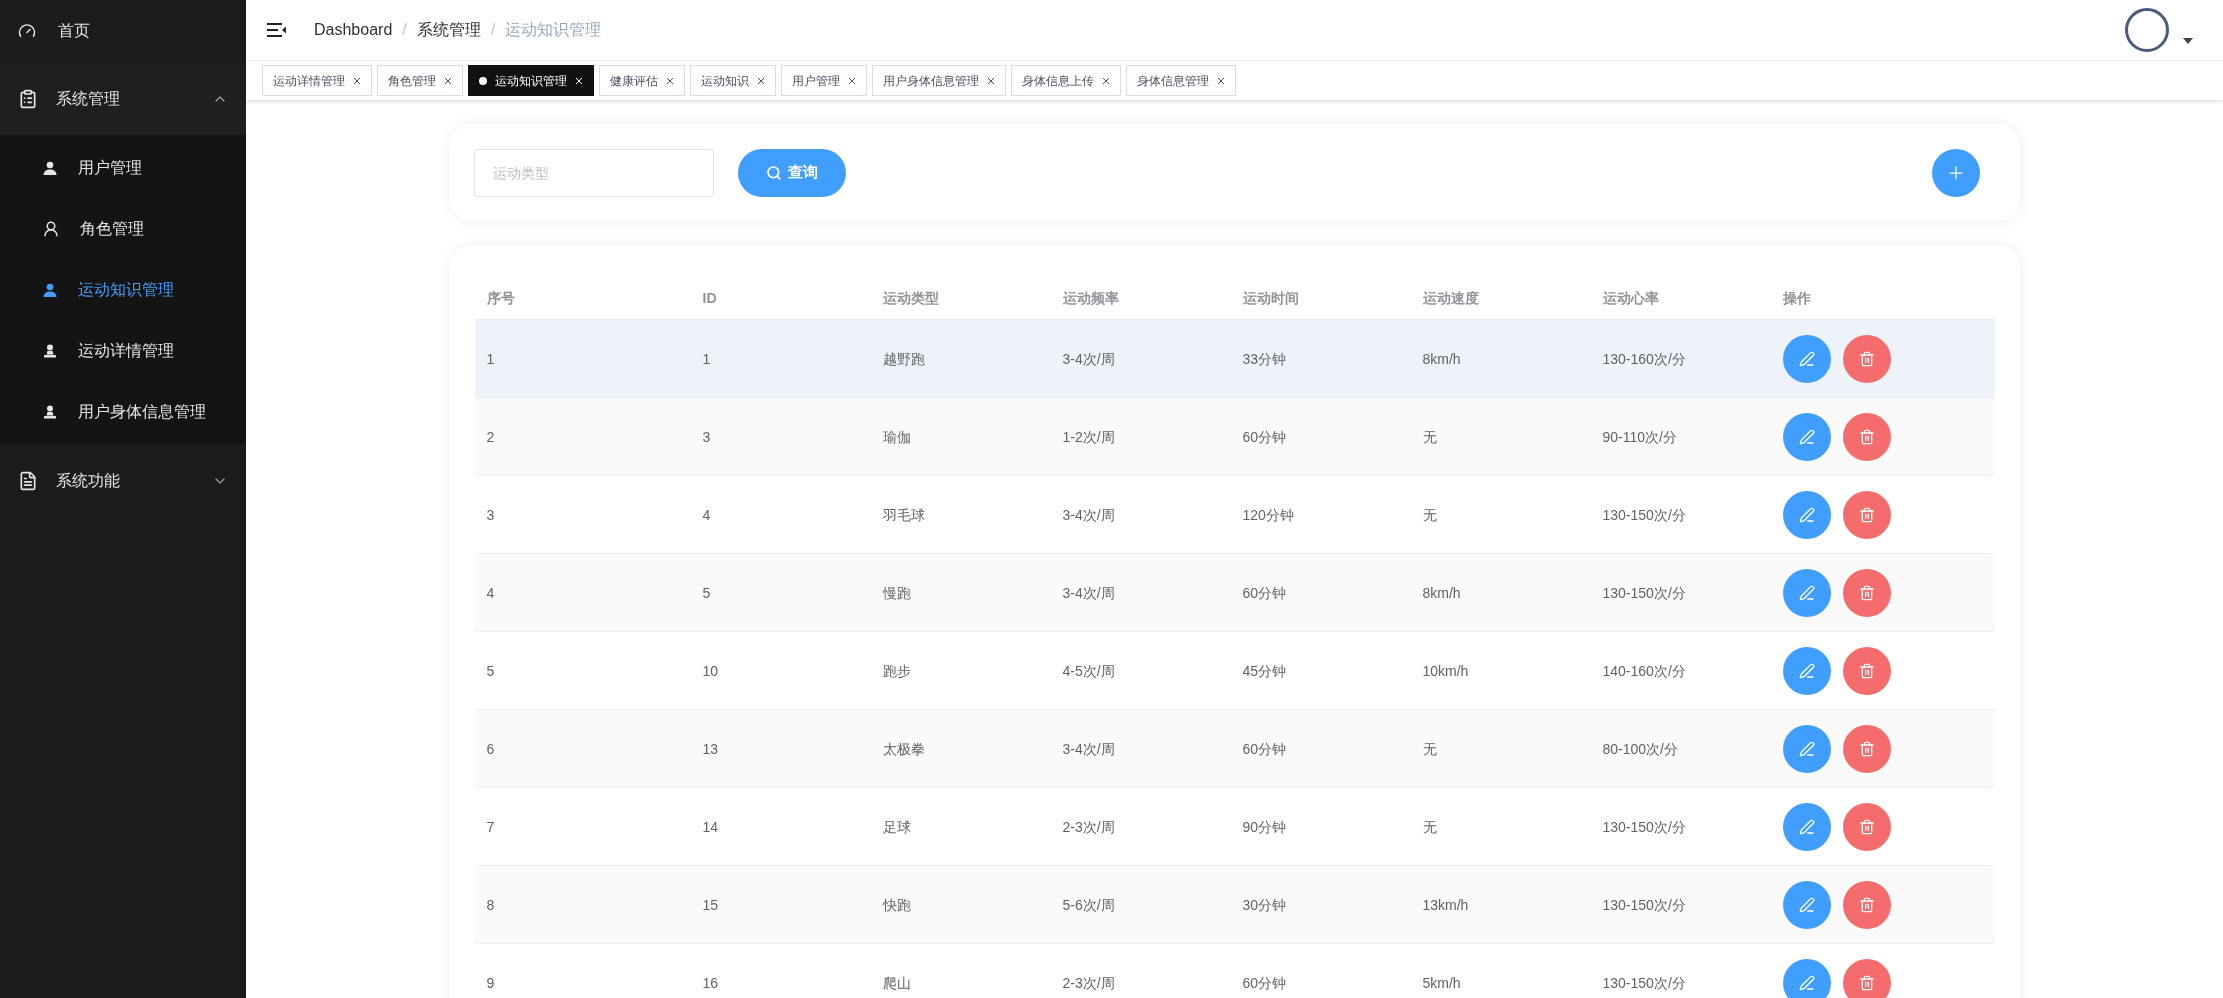  I want to click on table-cell: 120分钟, so click(1268, 514).